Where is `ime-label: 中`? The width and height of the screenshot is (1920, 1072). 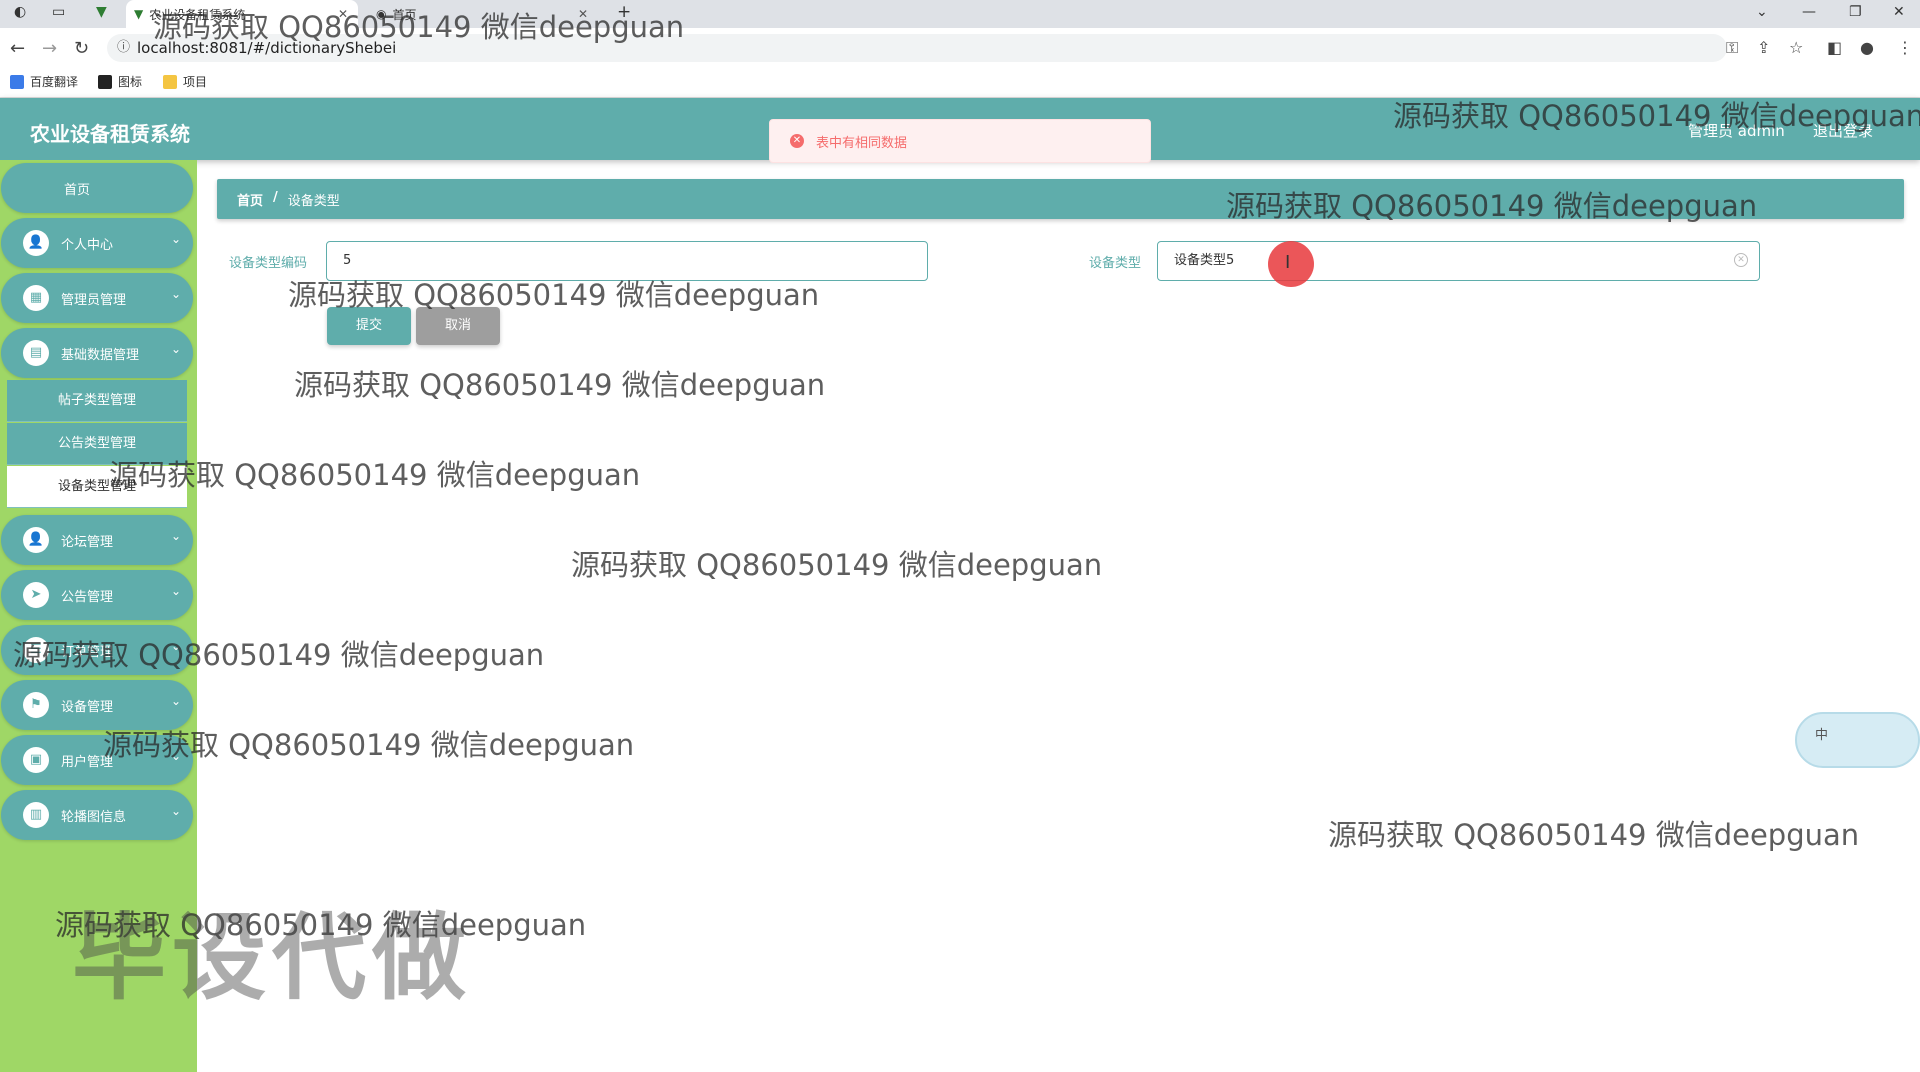
ime-label: 中 is located at coordinates (1822, 735).